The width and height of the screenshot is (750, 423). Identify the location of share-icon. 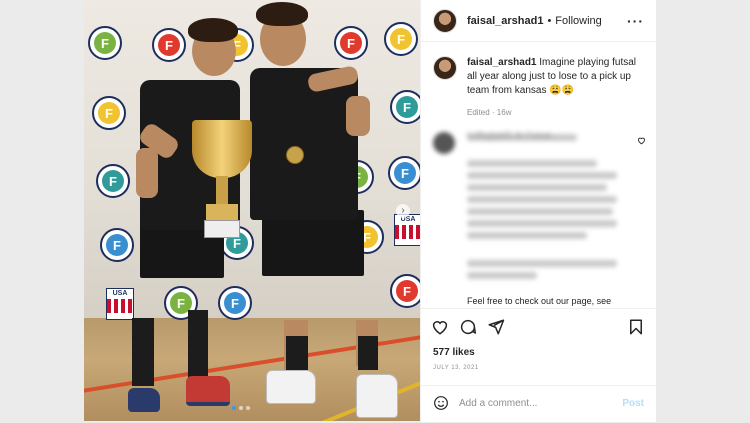
(496, 327).